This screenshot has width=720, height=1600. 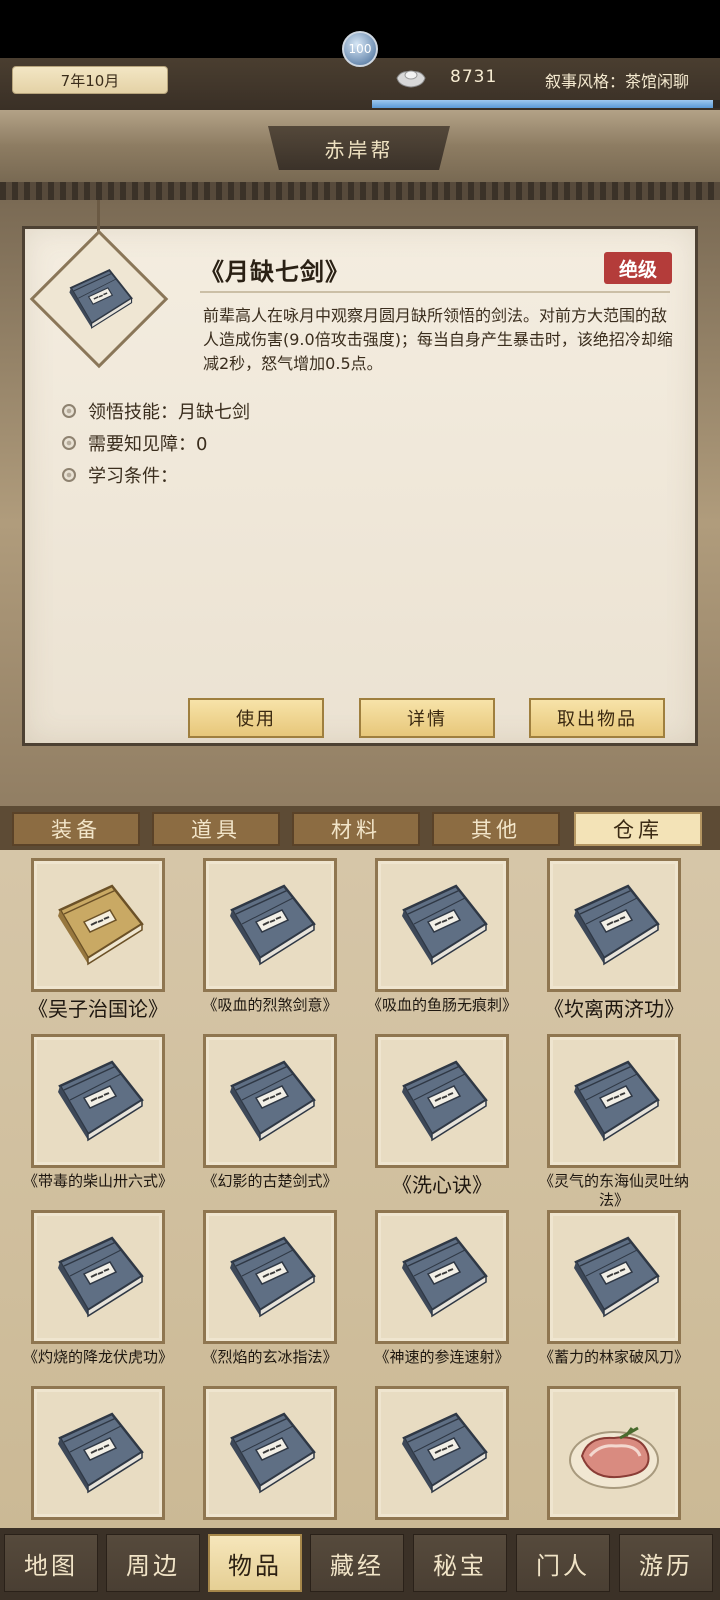 What do you see at coordinates (256, 718) in the screenshot?
I see `use-button: 使用` at bounding box center [256, 718].